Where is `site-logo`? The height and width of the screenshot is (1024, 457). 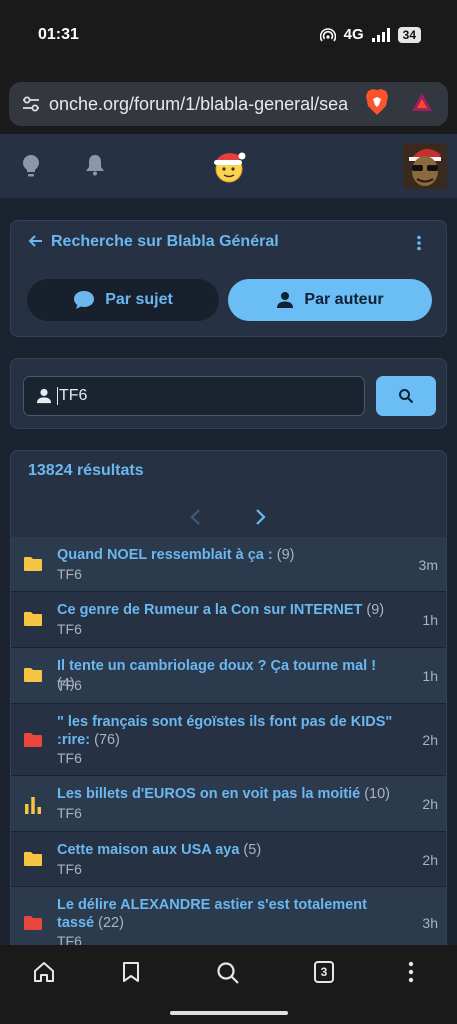
site-logo is located at coordinates (229, 168).